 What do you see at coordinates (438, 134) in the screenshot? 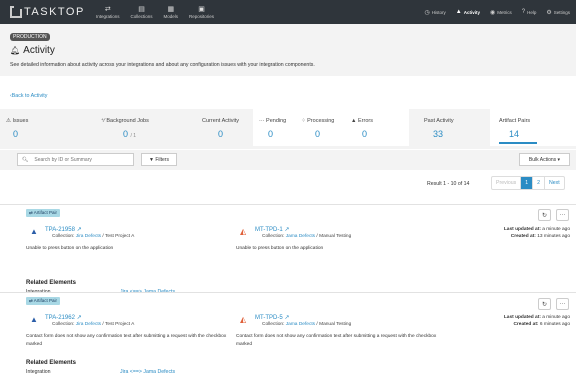
I see `stat-past-activity-value: 33` at bounding box center [438, 134].